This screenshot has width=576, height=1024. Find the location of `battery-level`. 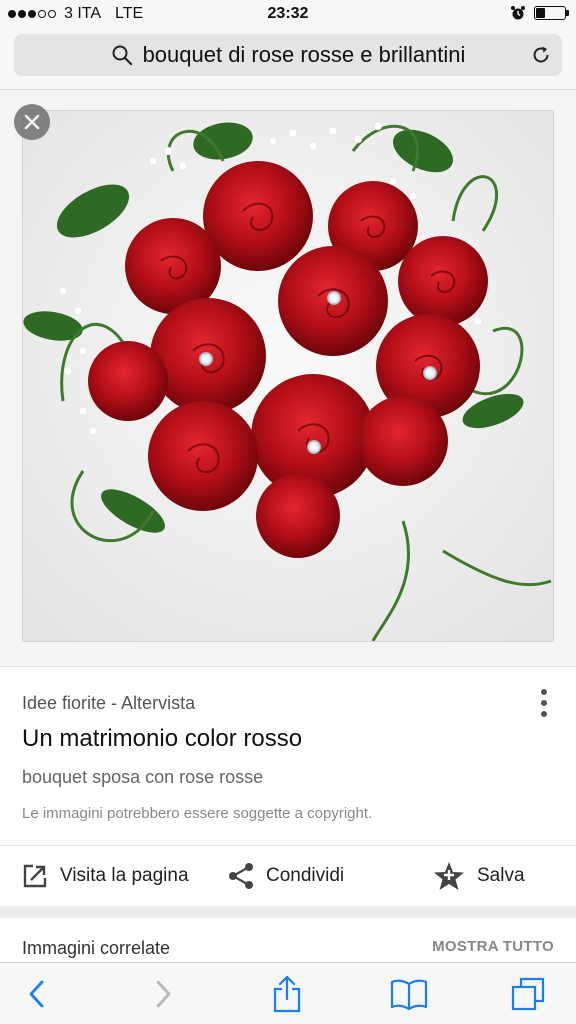

battery-level is located at coordinates (540, 13).